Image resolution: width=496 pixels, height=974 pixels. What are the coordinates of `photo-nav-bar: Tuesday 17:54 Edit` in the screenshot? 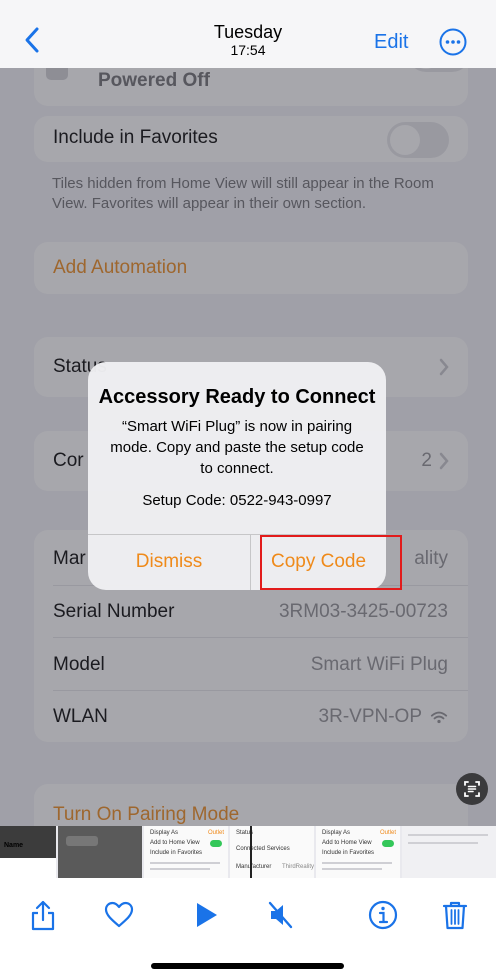 It's located at (248, 34).